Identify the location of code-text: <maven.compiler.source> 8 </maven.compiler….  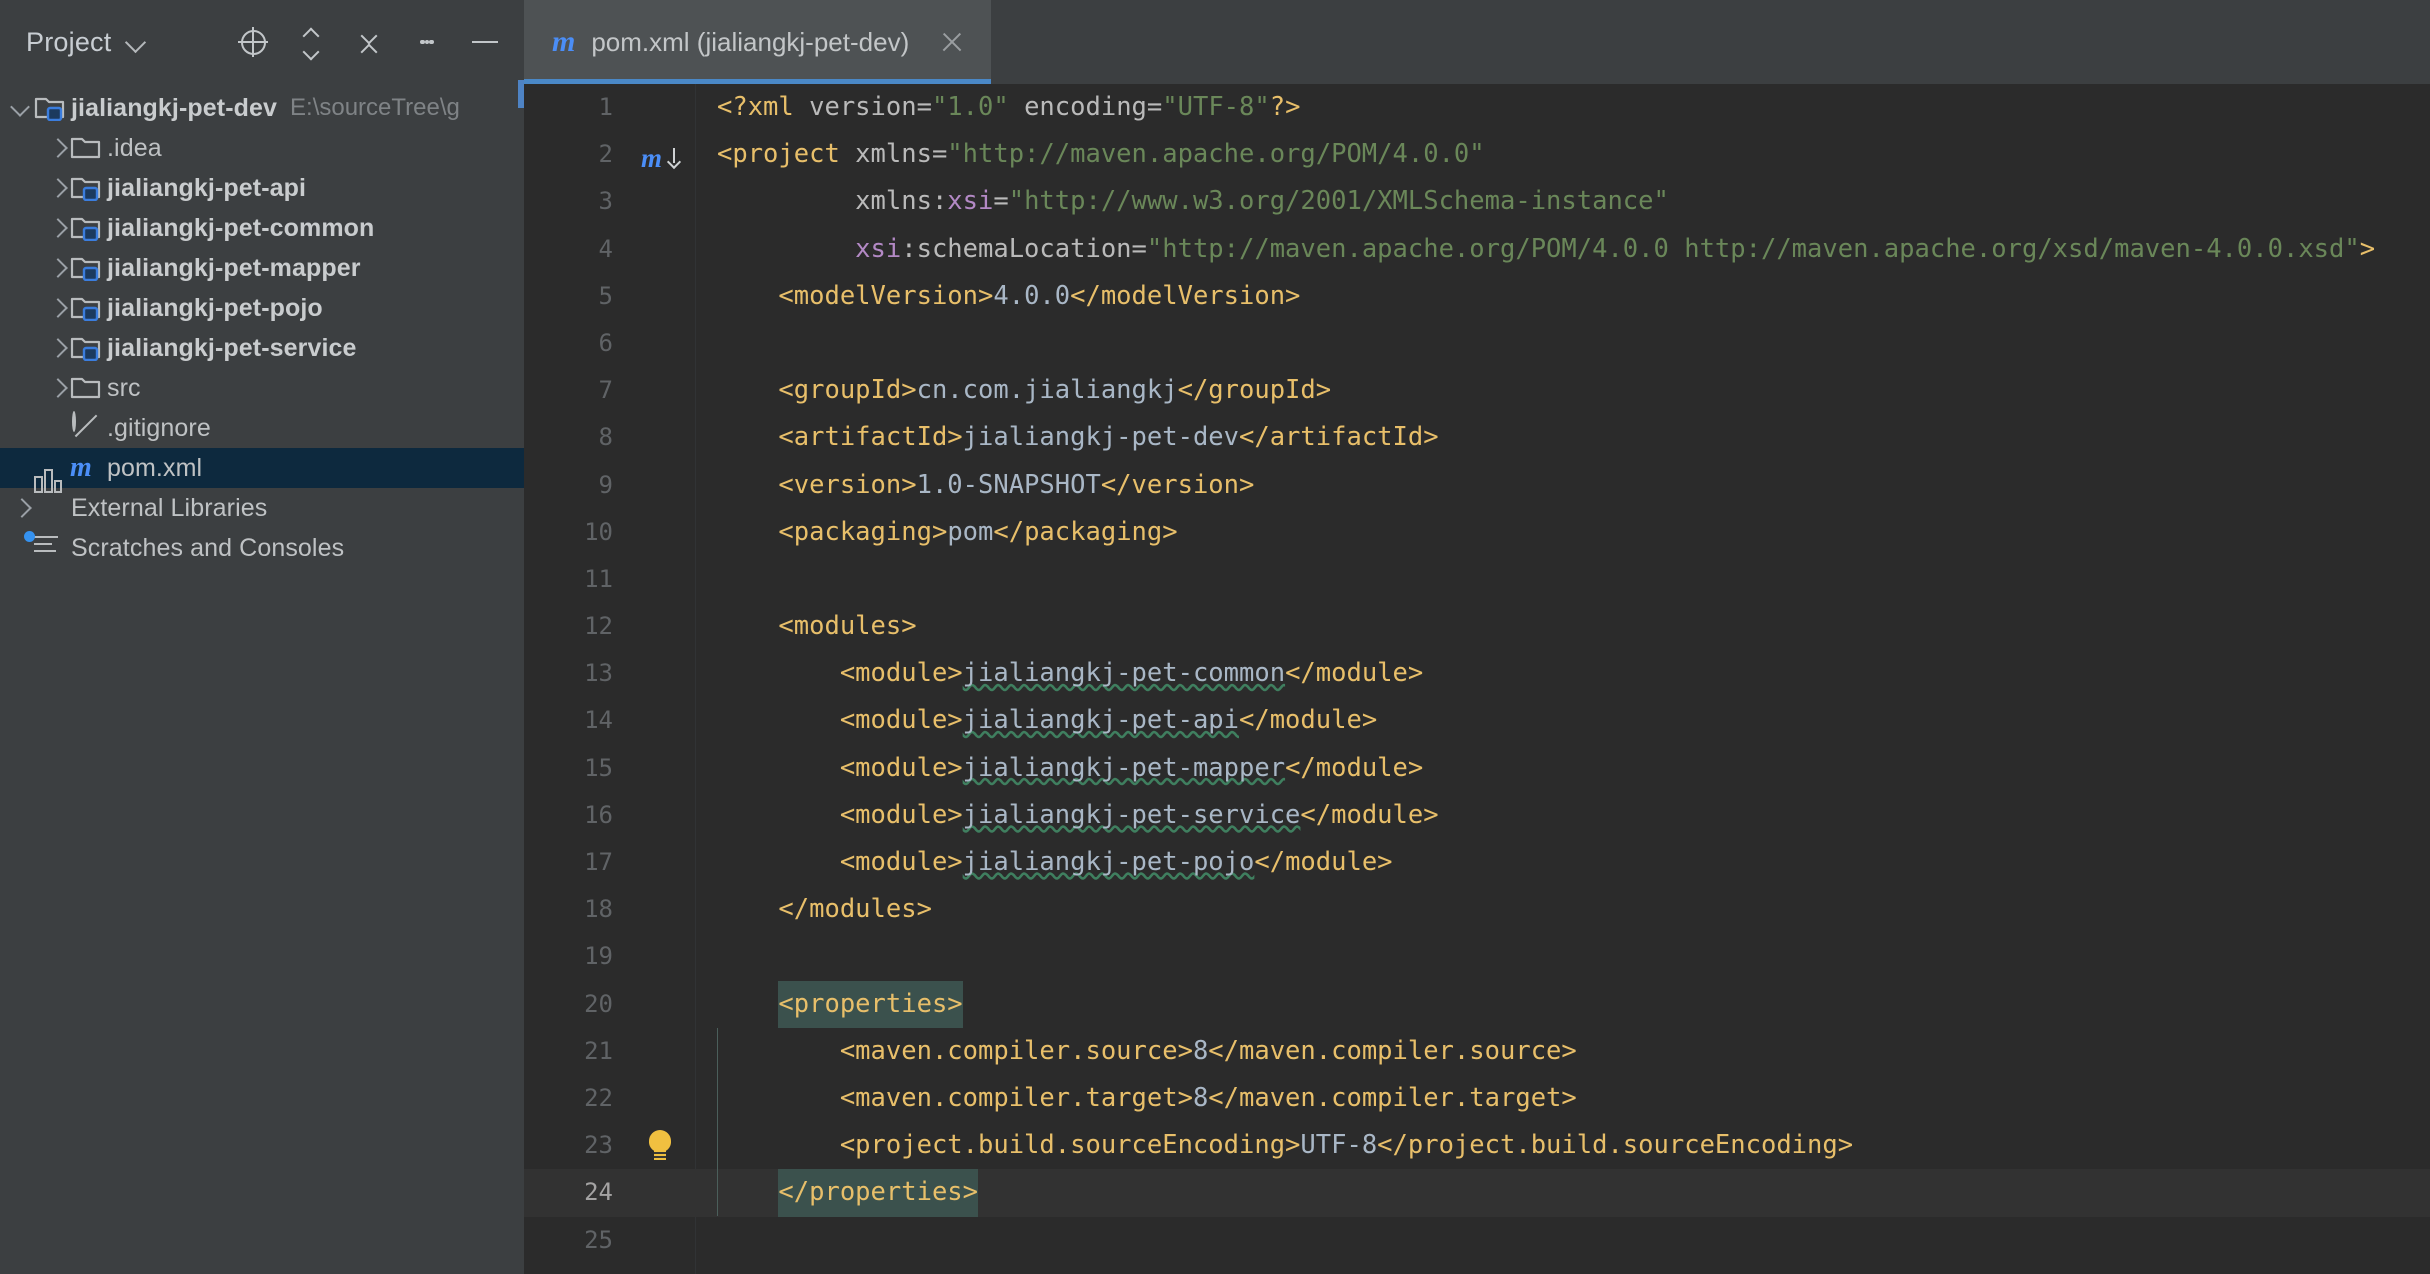
(1562, 1051).